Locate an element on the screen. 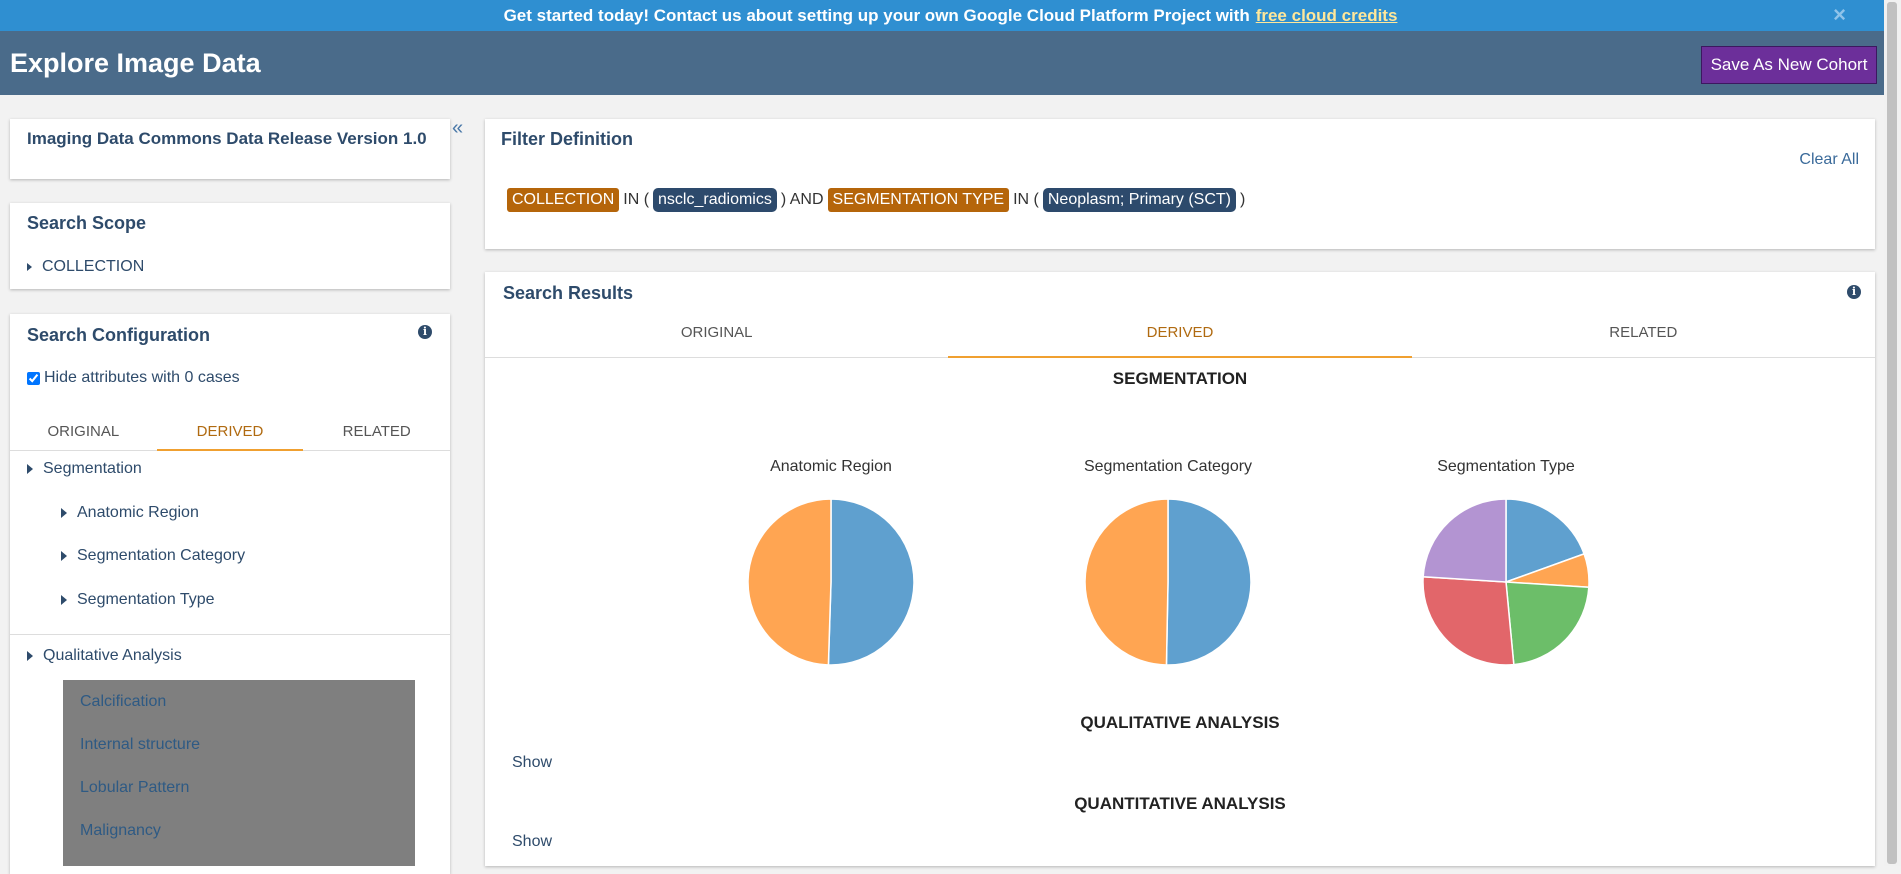 The image size is (1901, 874). close-icon: × is located at coordinates (1839, 15).